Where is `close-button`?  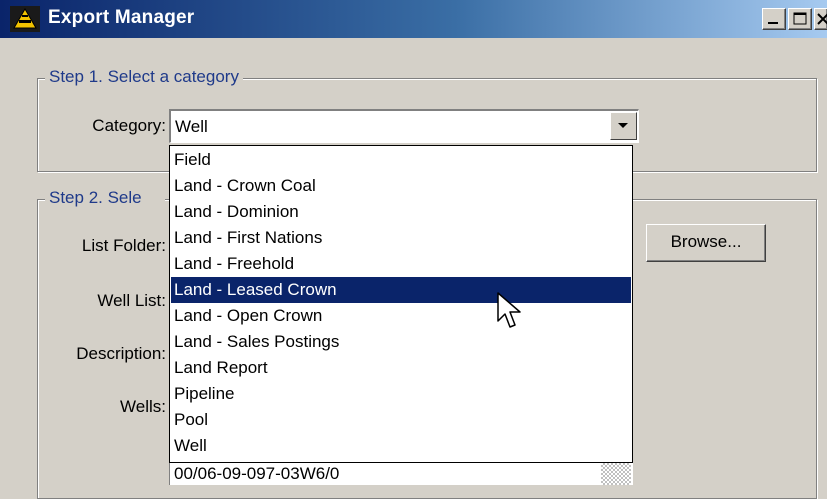
close-button is located at coordinates (820, 19).